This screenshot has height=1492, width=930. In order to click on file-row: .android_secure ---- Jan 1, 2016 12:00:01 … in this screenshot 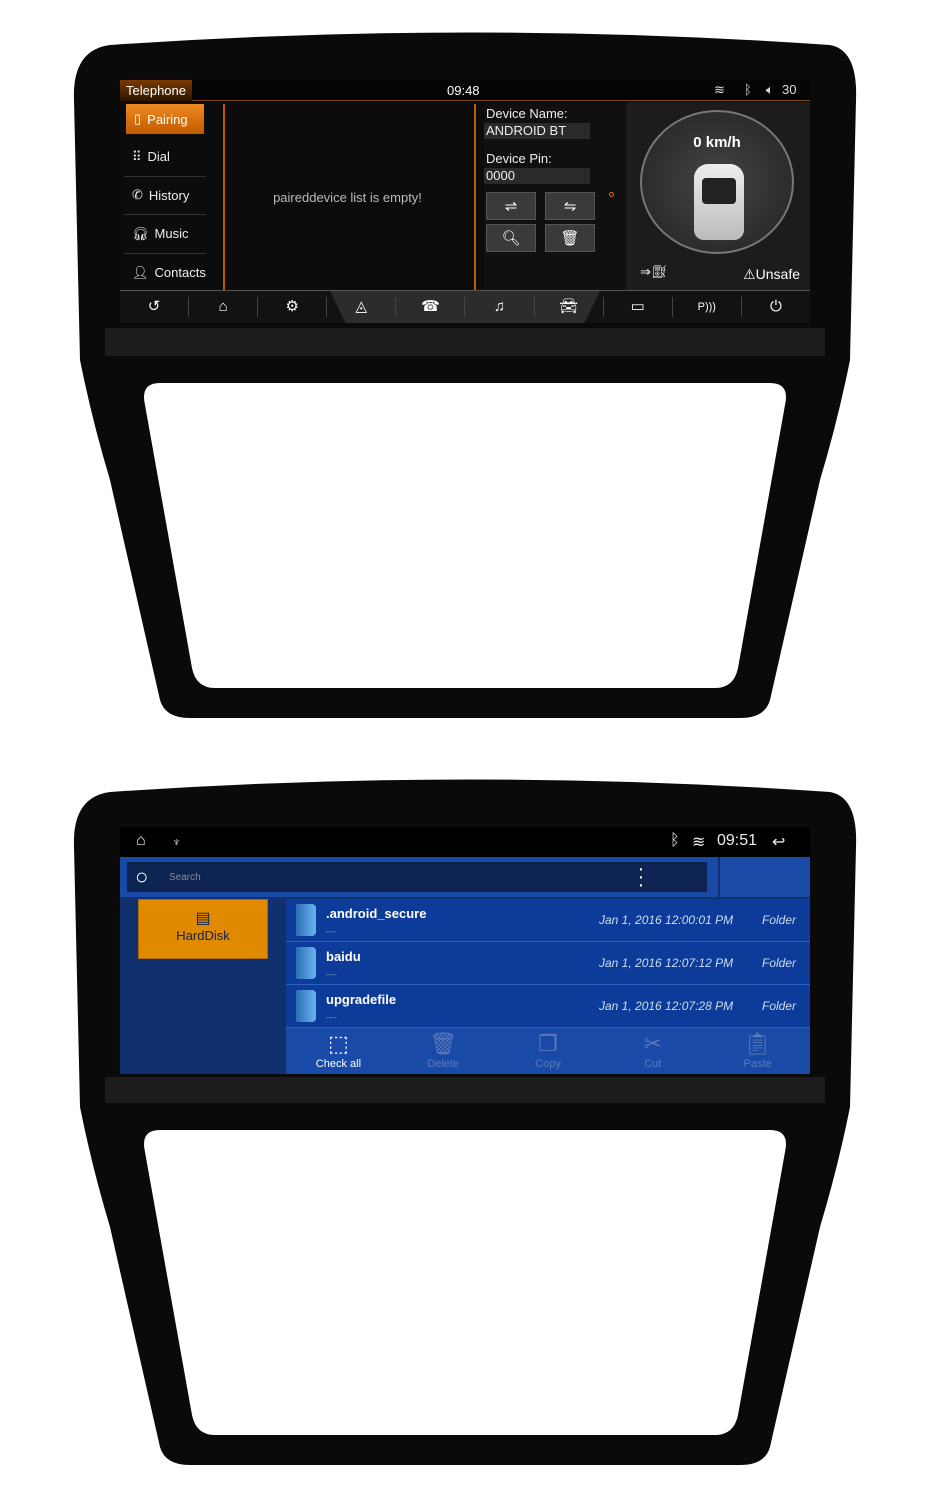, I will do `click(548, 920)`.